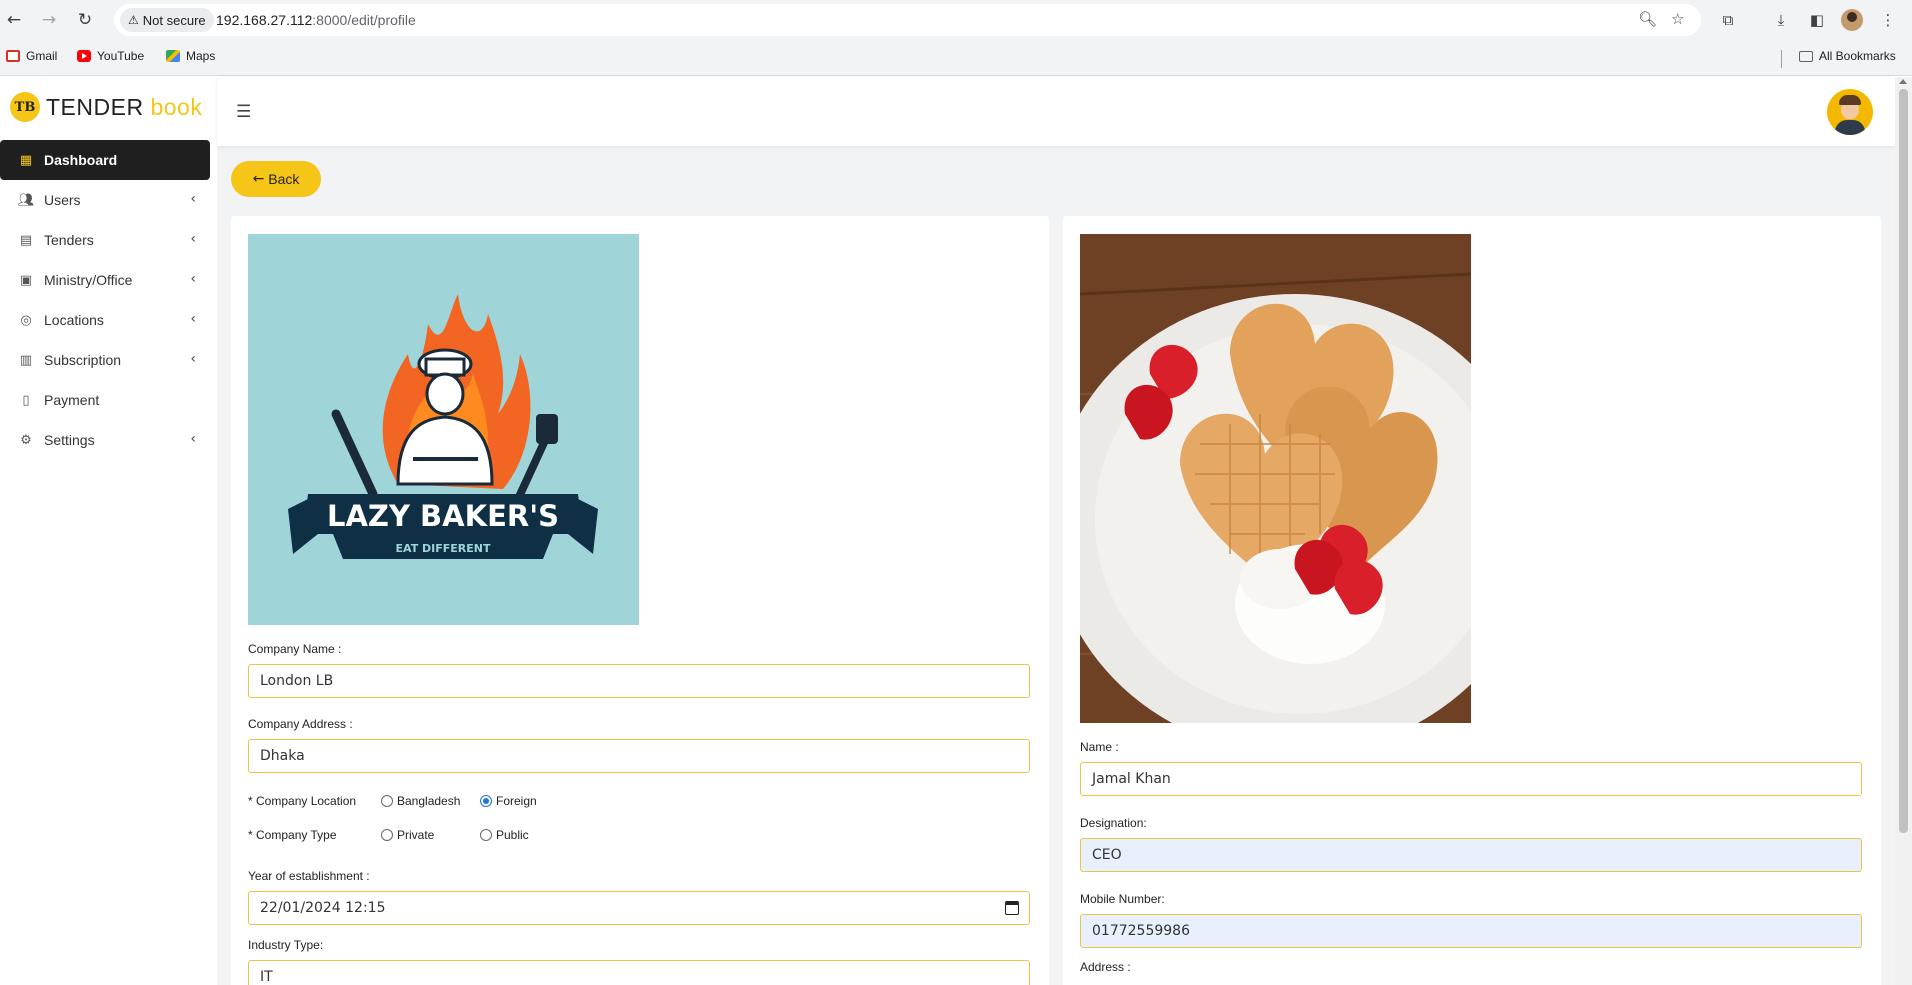 The height and width of the screenshot is (985, 1912). I want to click on sidebar-item-label: Locations, so click(74, 320).